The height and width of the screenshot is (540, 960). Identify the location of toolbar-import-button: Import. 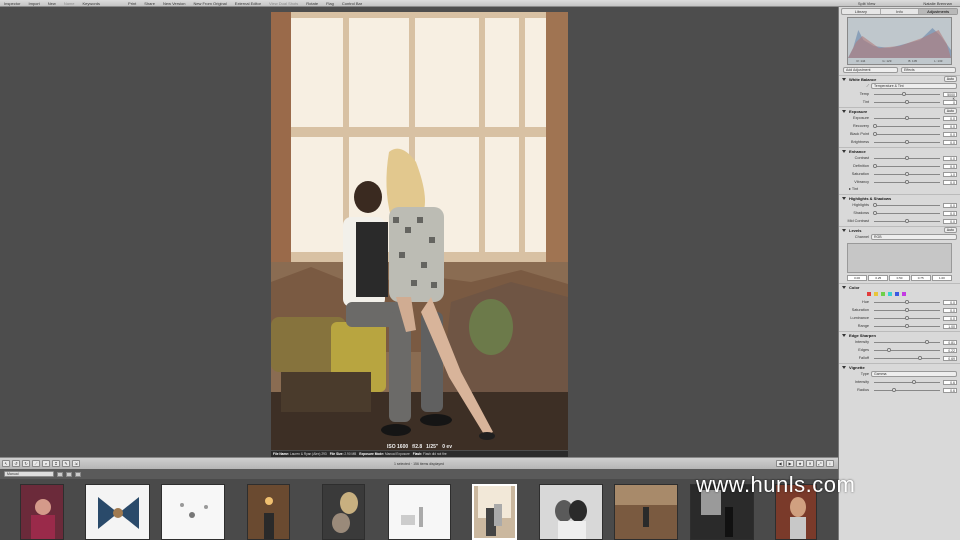
(33, 3).